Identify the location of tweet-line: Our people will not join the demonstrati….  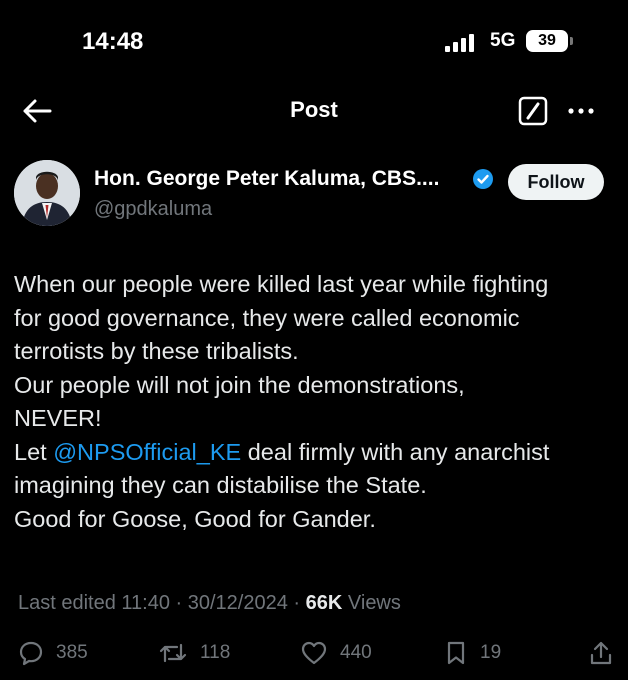
(239, 384).